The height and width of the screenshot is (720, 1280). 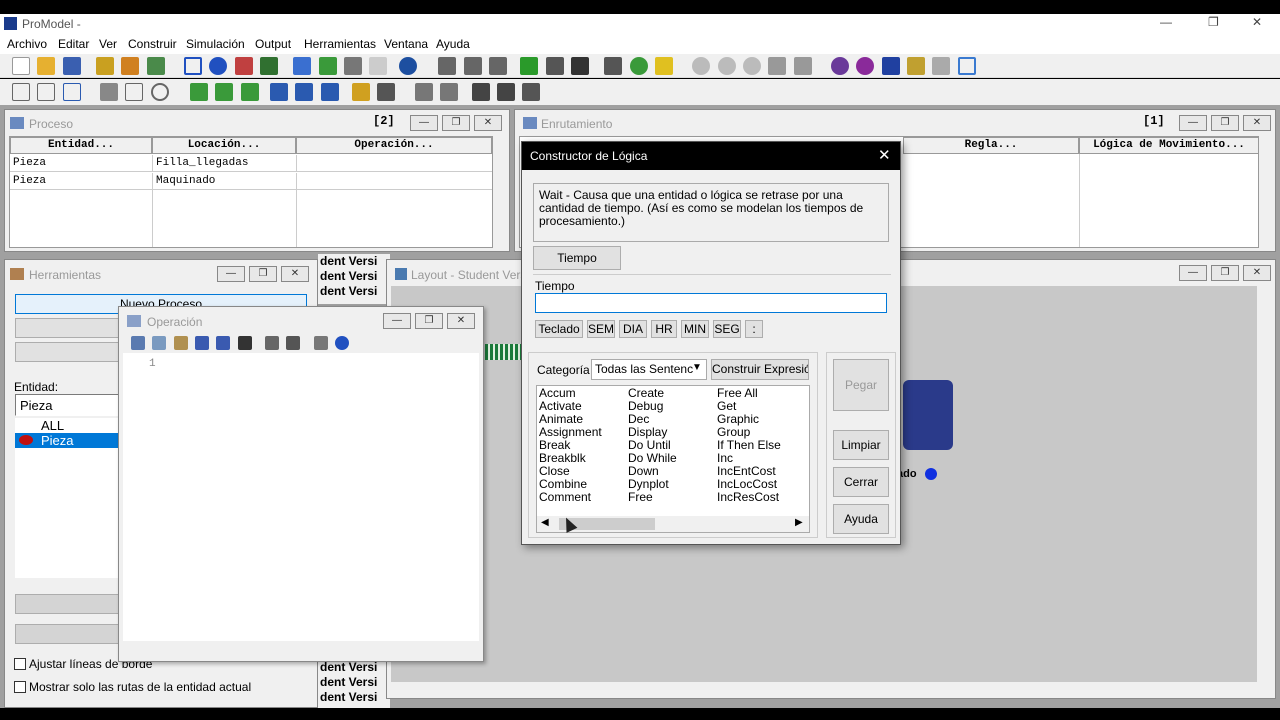 I want to click on close-button: ✕, so click(x=1257, y=22).